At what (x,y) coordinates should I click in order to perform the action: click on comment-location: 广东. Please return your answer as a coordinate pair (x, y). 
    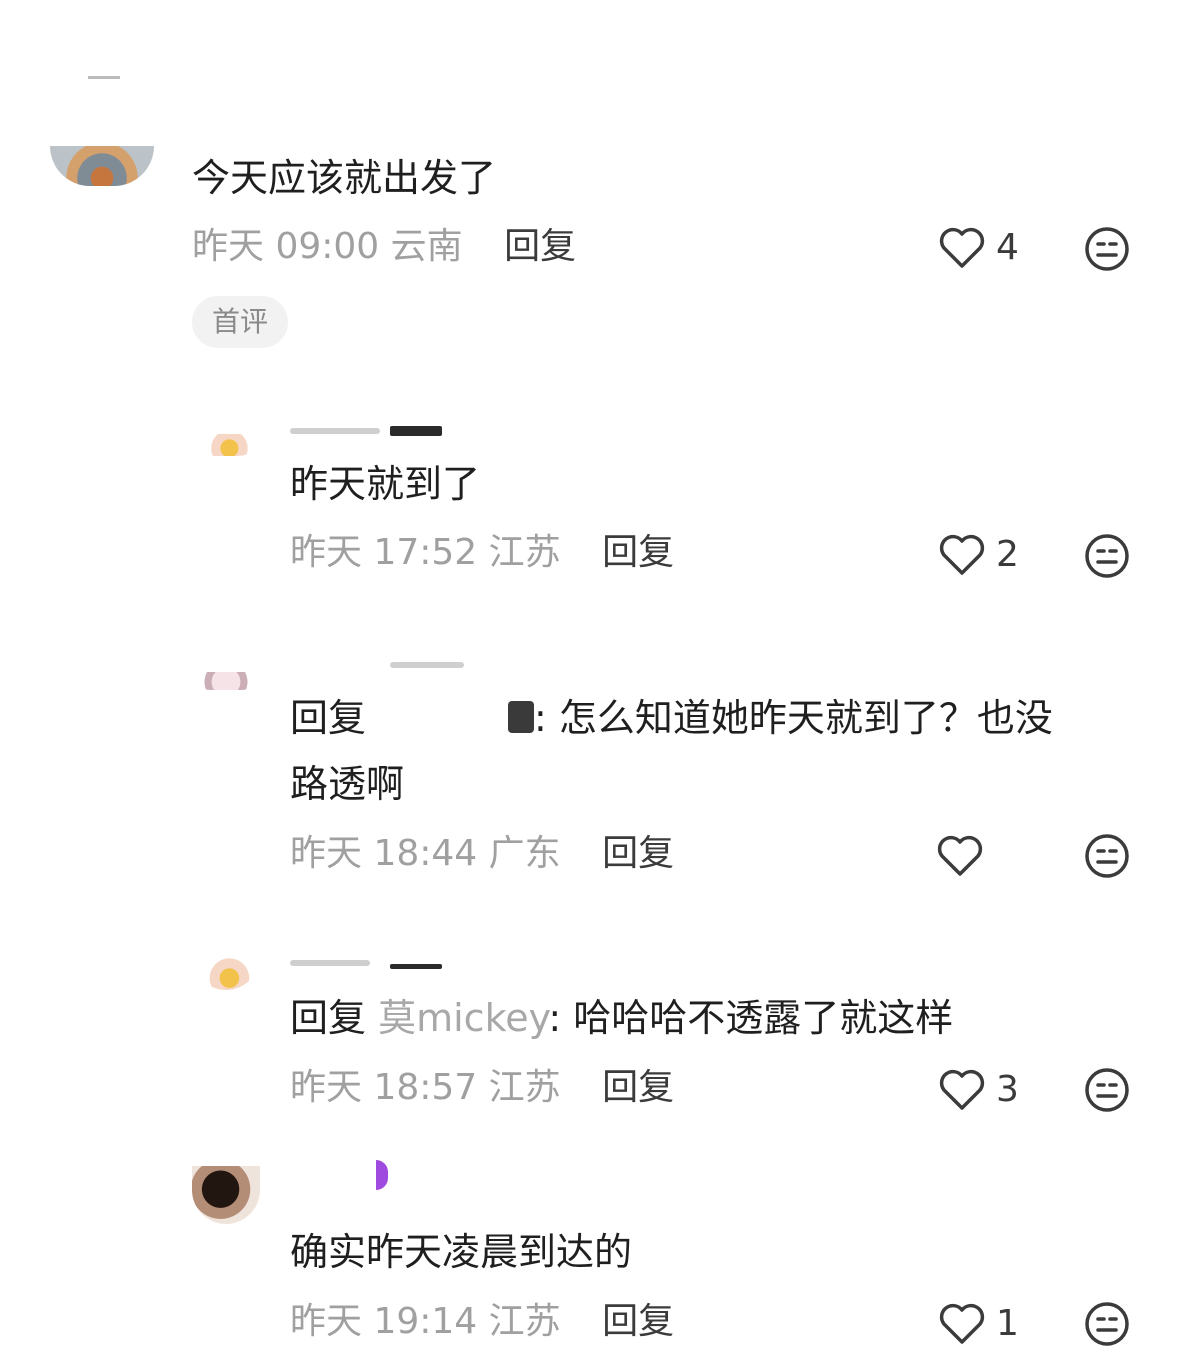
    Looking at the image, I should click on (524, 853).